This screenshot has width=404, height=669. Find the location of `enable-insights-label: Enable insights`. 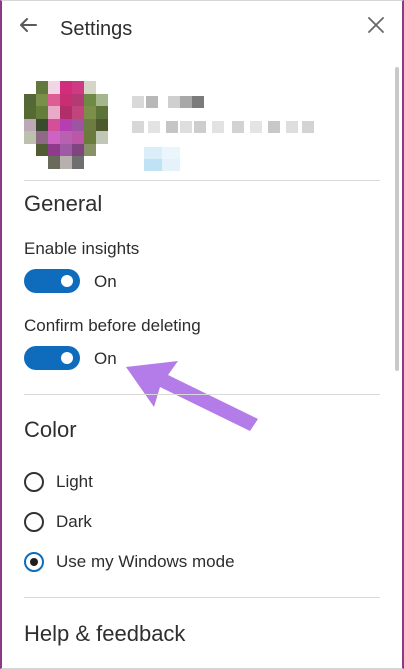

enable-insights-label: Enable insights is located at coordinates (82, 248).